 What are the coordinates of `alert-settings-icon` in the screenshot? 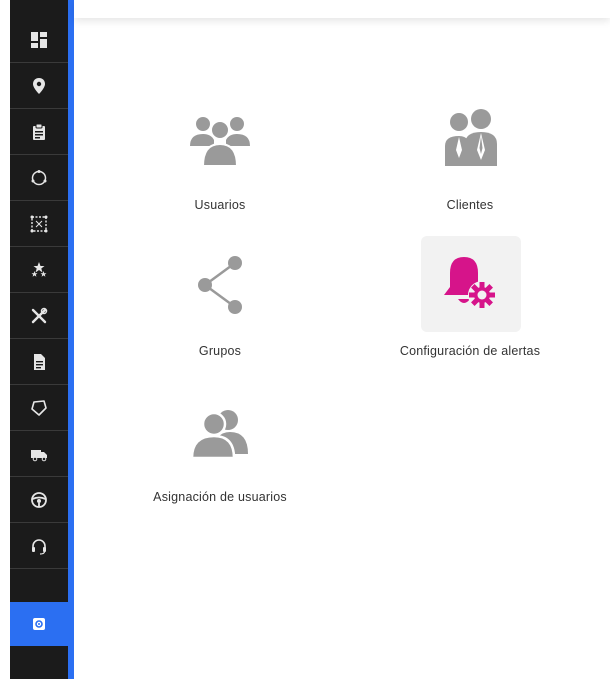 It's located at (470, 283).